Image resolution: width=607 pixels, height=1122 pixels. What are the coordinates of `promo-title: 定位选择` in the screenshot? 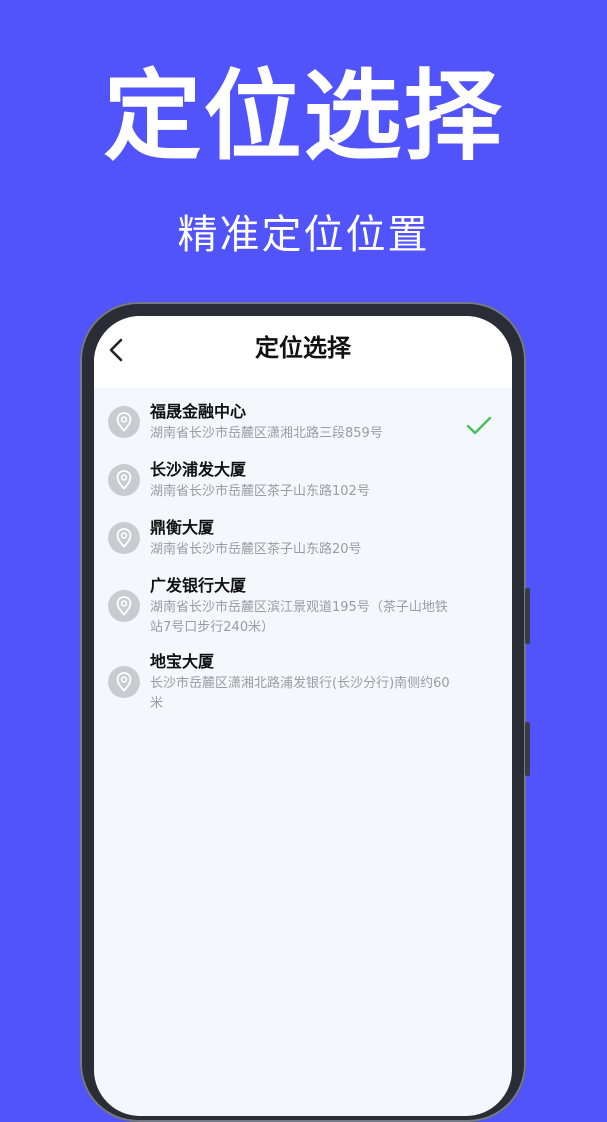 It's located at (303, 117).